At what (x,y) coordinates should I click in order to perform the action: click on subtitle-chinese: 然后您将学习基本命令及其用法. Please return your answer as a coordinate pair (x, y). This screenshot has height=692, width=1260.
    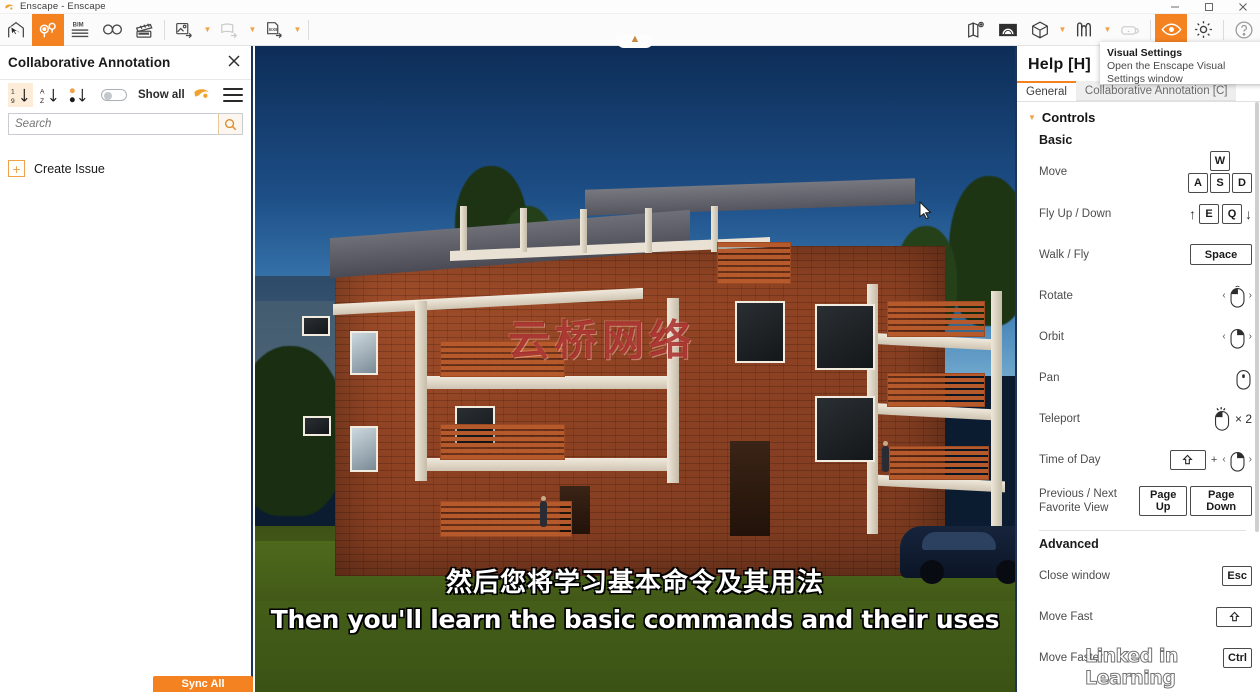
    Looking at the image, I should click on (634, 583).